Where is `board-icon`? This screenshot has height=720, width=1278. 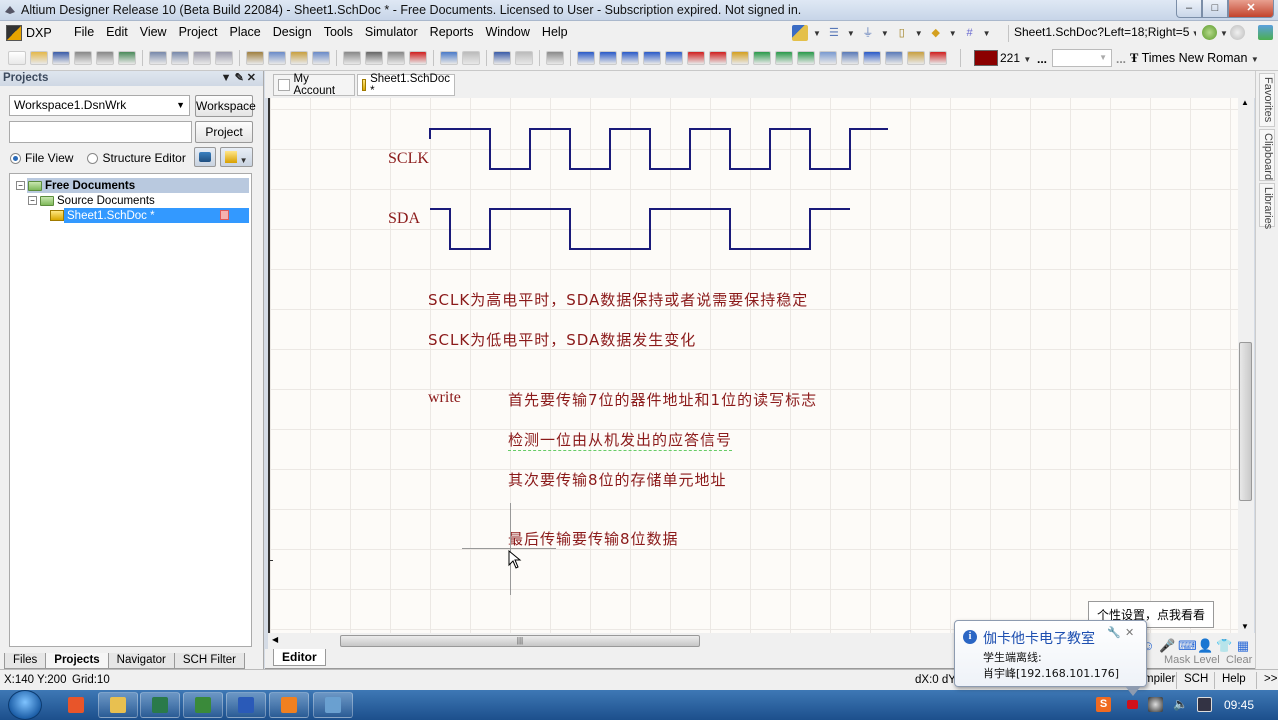
board-icon is located at coordinates (127, 58).